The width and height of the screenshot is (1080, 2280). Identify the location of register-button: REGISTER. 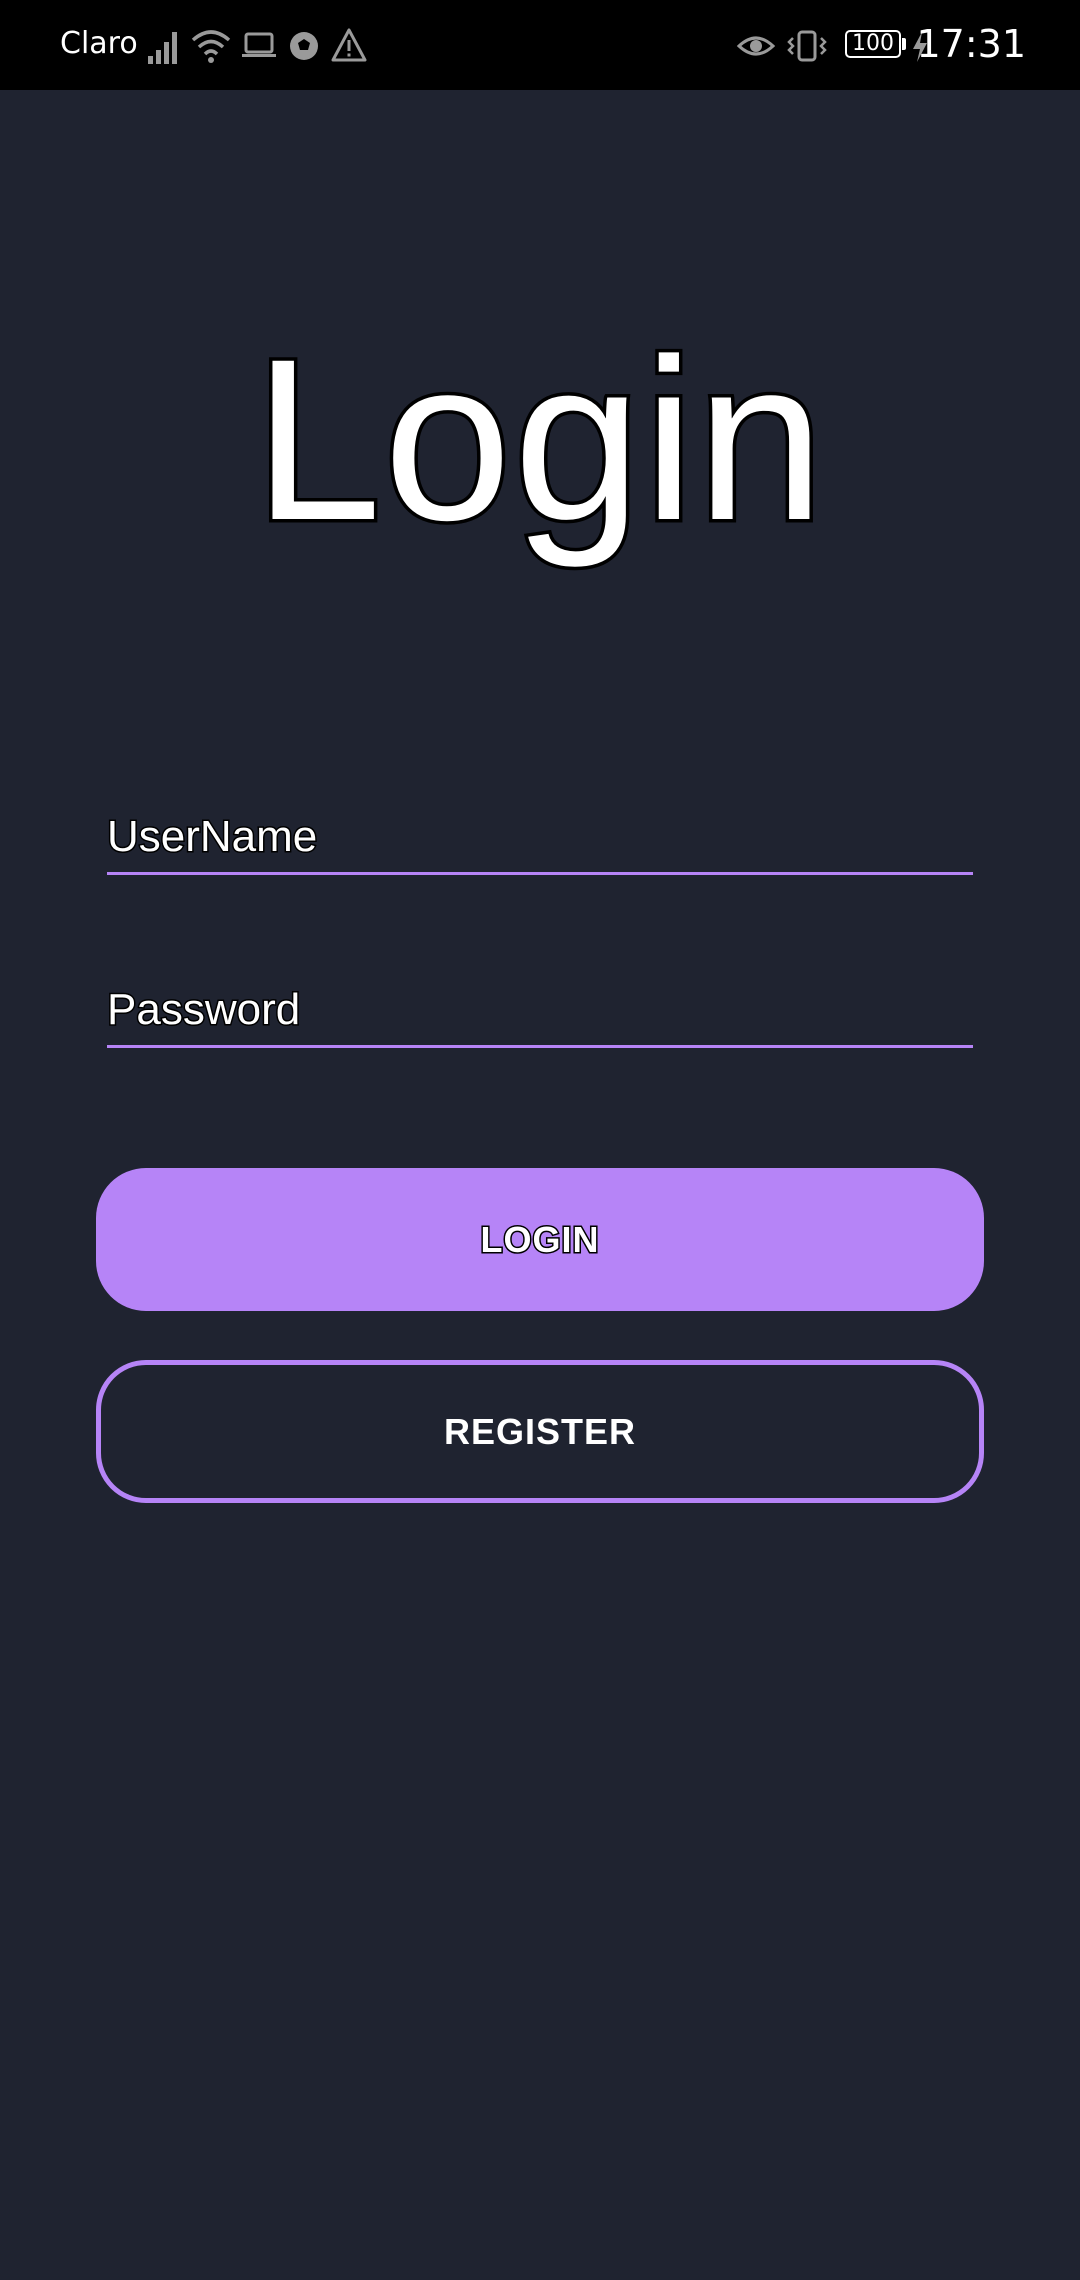
(540, 1431).